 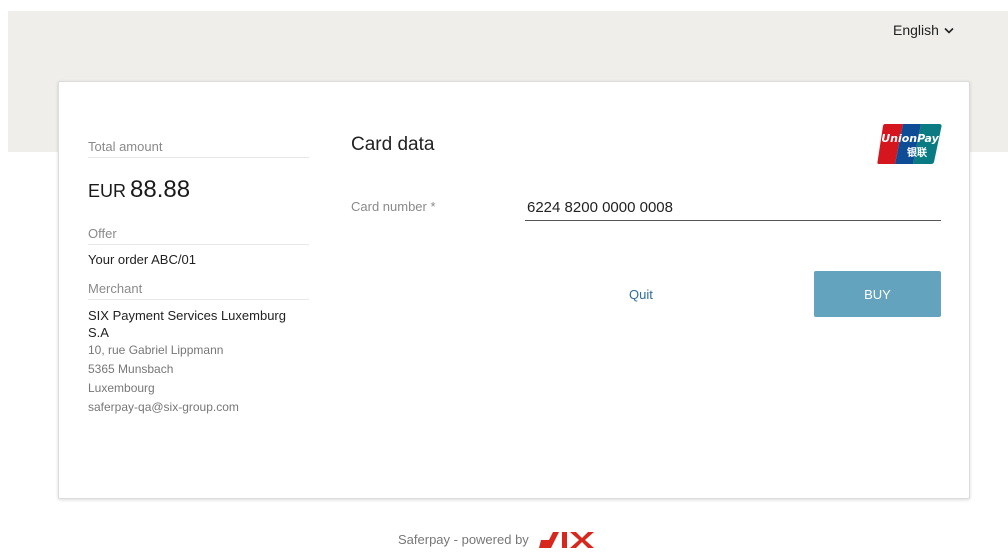 What do you see at coordinates (641, 294) in the screenshot?
I see `quit-link: Quit` at bounding box center [641, 294].